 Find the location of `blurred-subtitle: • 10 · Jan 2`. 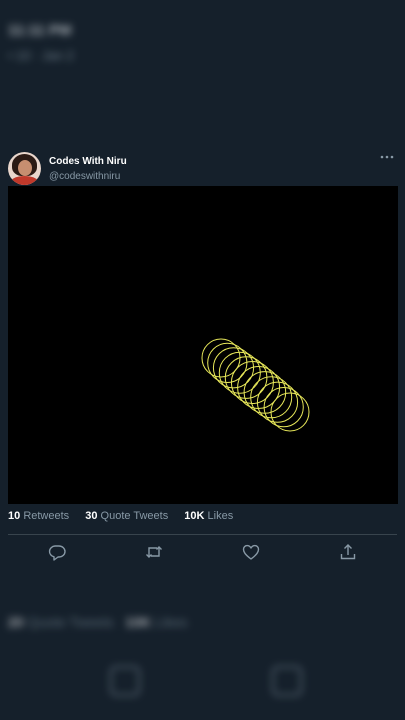

blurred-subtitle: • 10 · Jan 2 is located at coordinates (41, 55).